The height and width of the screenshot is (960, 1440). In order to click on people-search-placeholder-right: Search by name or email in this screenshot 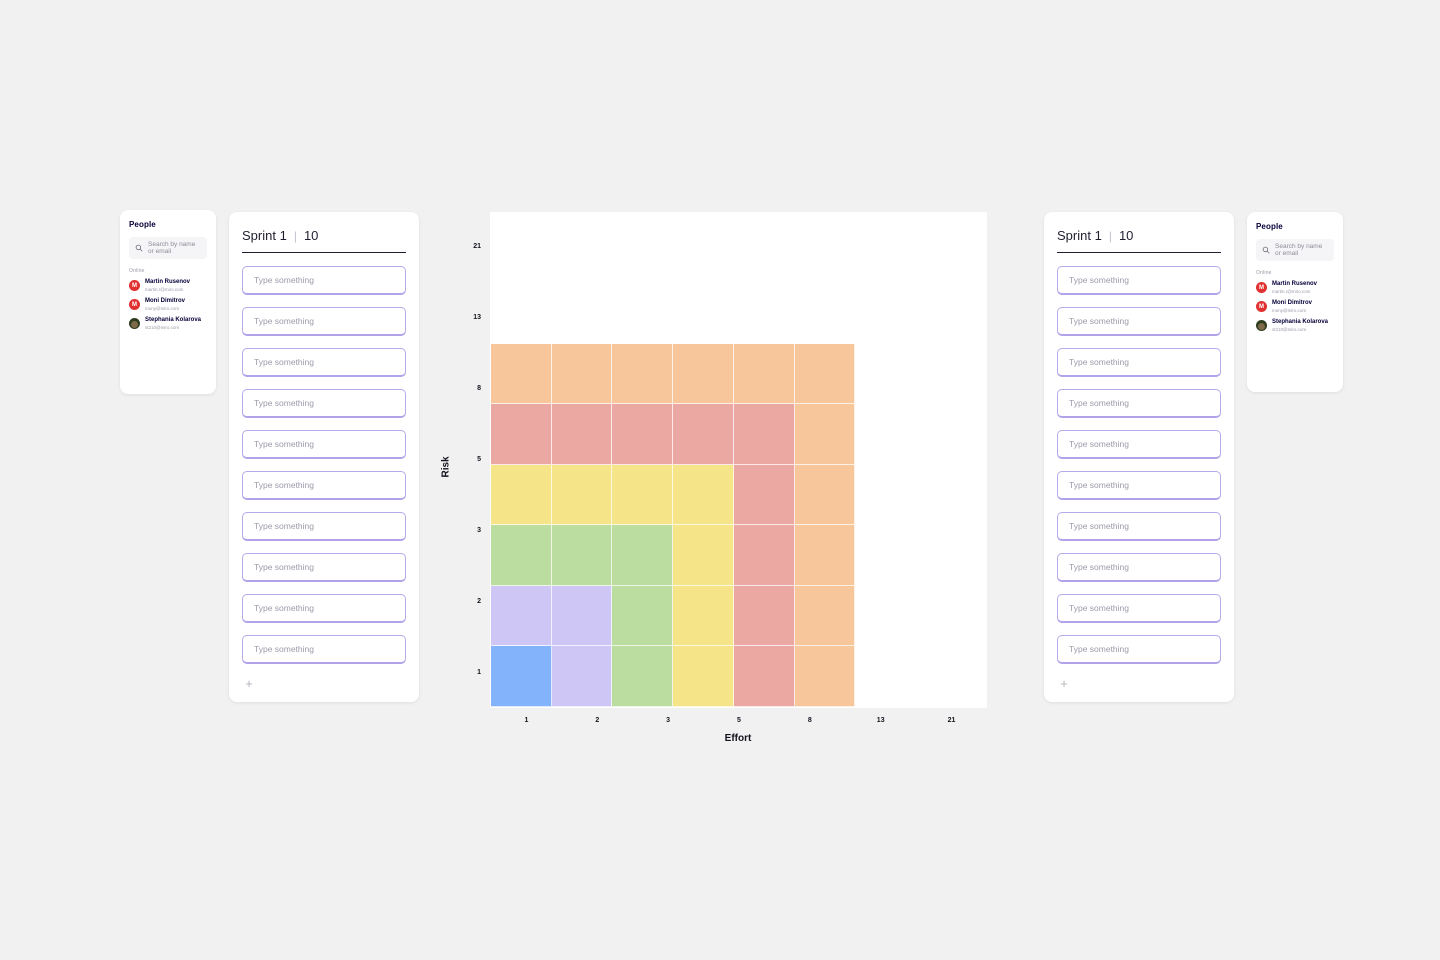, I will do `click(1299, 250)`.